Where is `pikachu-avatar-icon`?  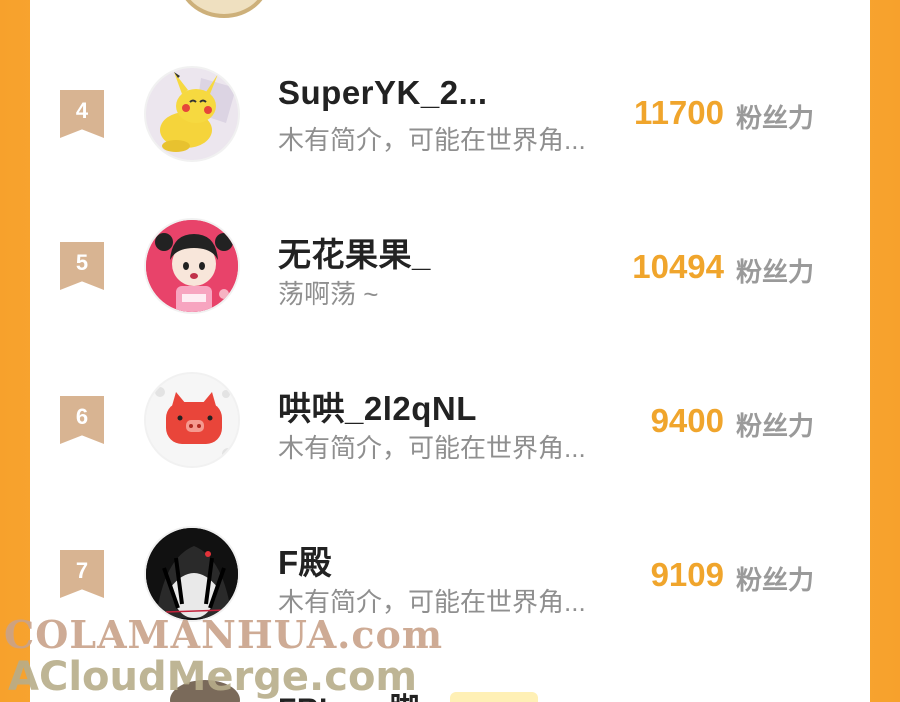
pikachu-avatar-icon is located at coordinates (192, 114).